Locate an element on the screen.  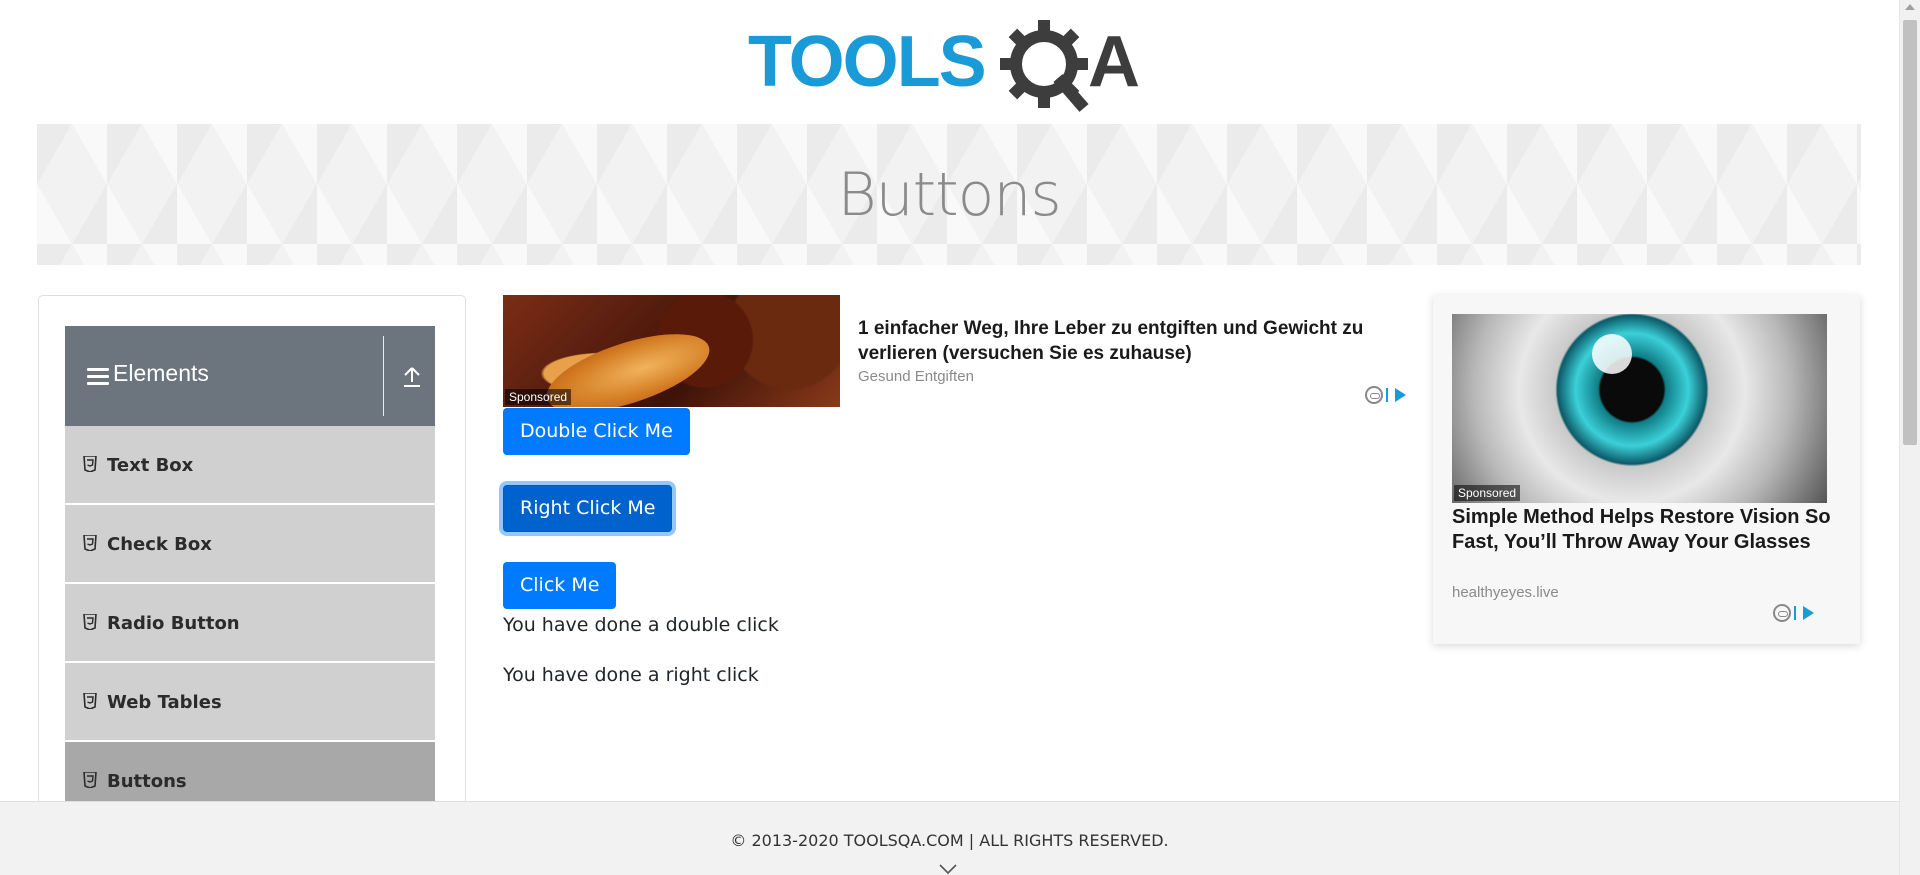
sidebar-item-label: Buttons is located at coordinates (147, 781).